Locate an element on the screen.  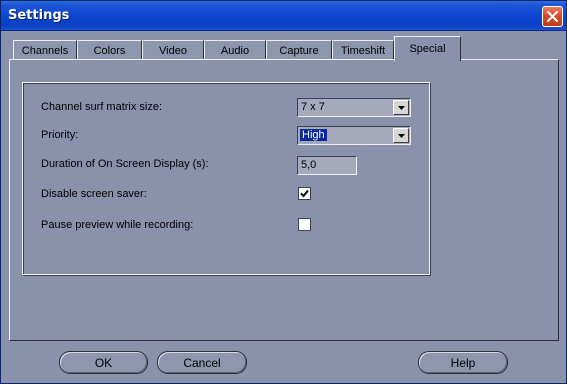
tab-label: Channels is located at coordinates (45, 50).